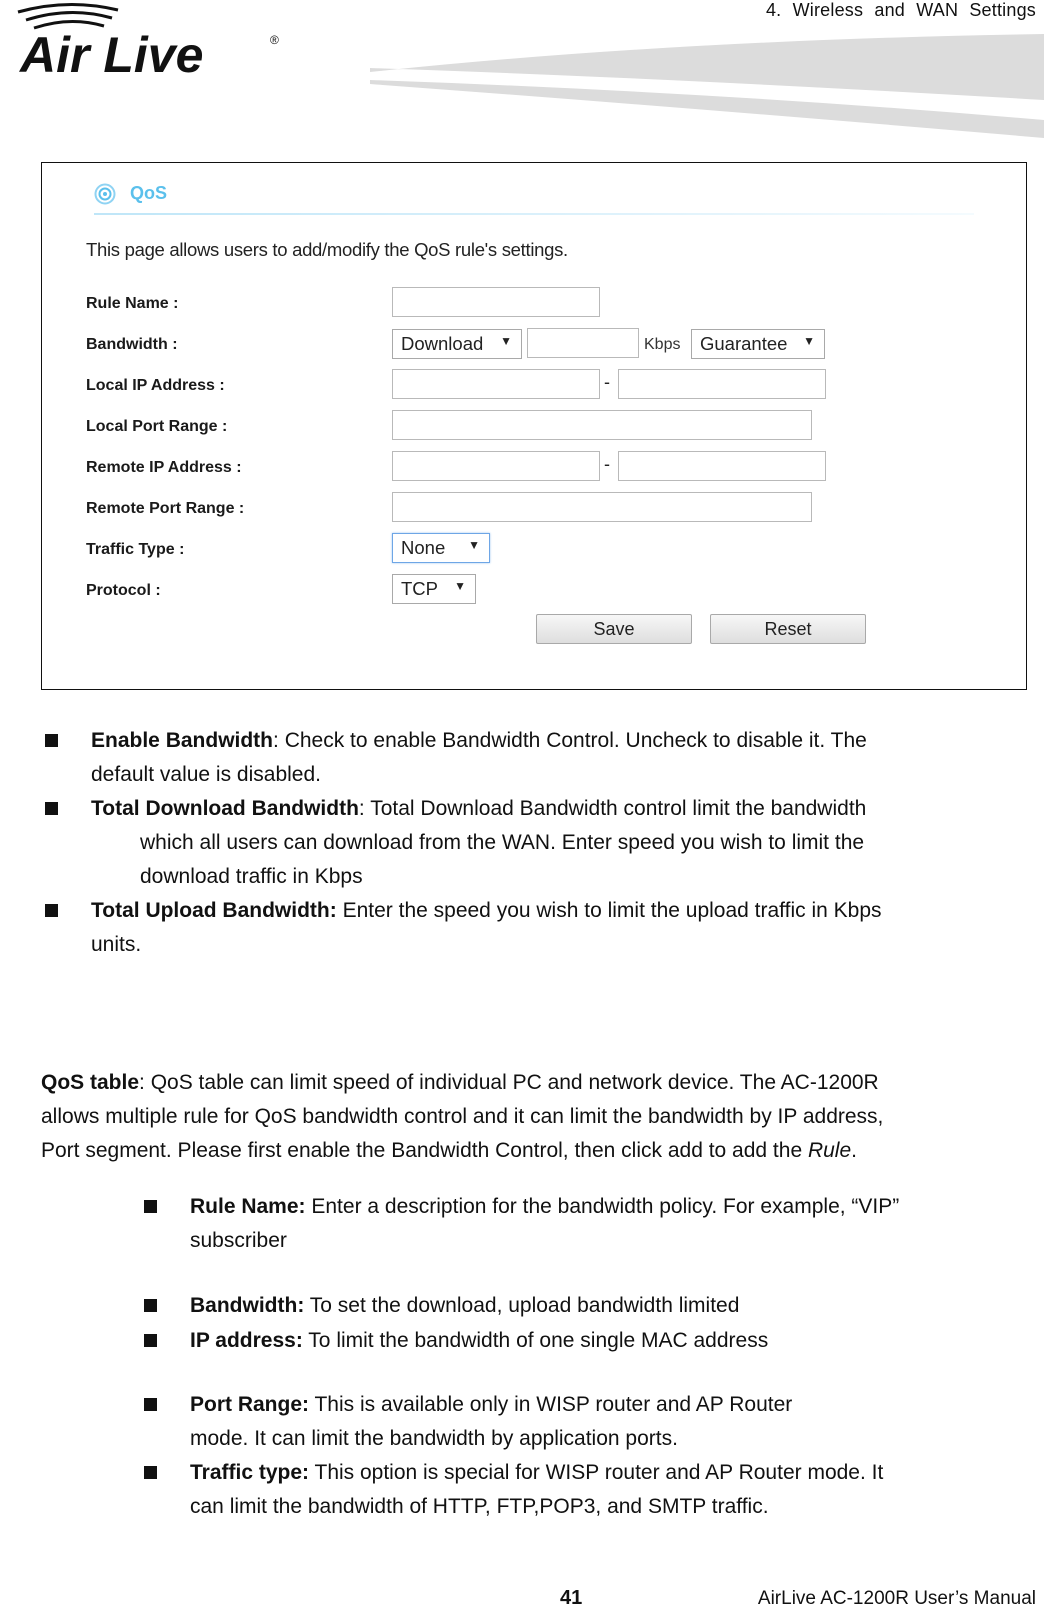 This screenshot has width=1044, height=1622. I want to click on section-title: QoS, so click(149, 193).